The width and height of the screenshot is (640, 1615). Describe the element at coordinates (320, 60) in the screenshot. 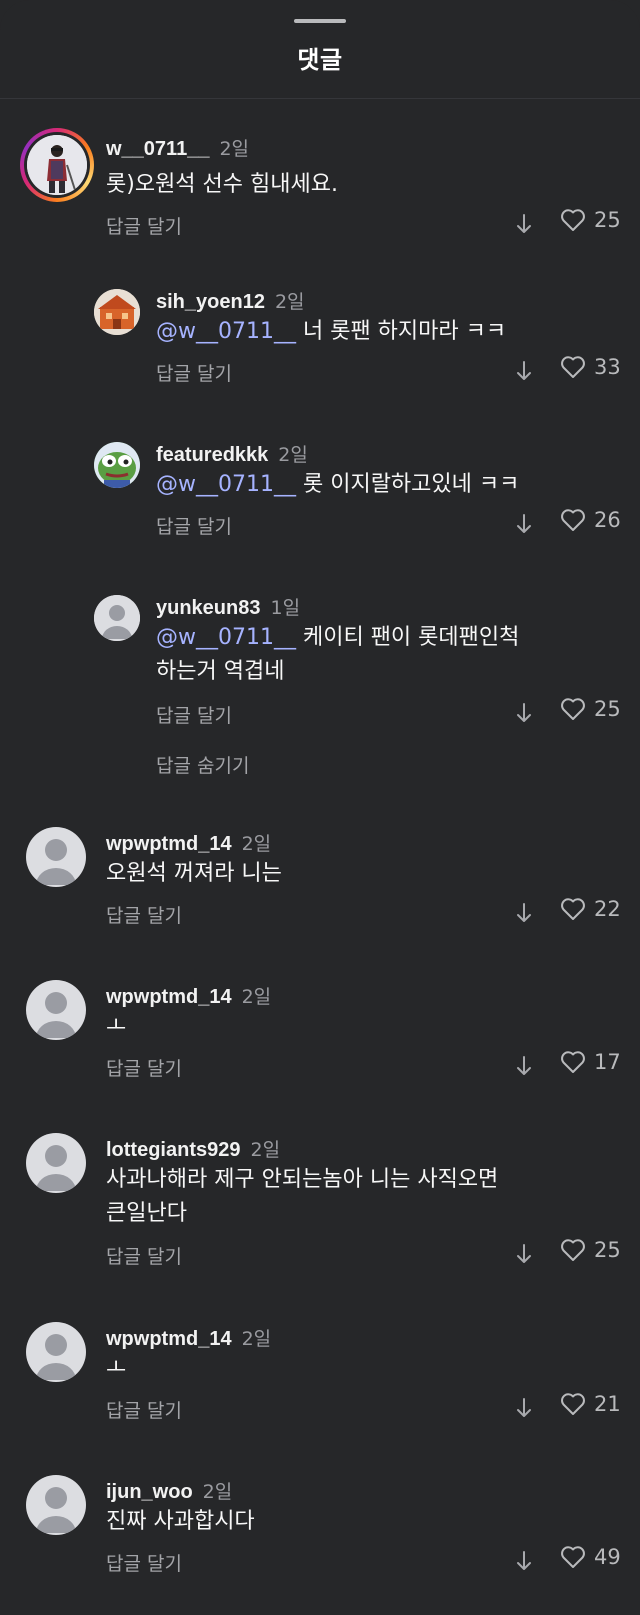

I see `sheet-title: 댓글` at that location.